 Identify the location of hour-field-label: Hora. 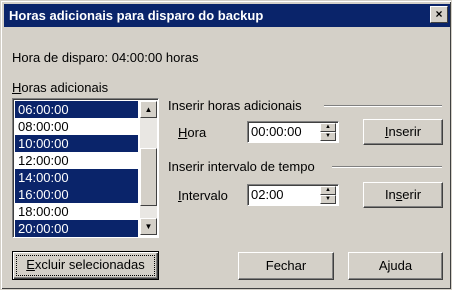
(192, 132).